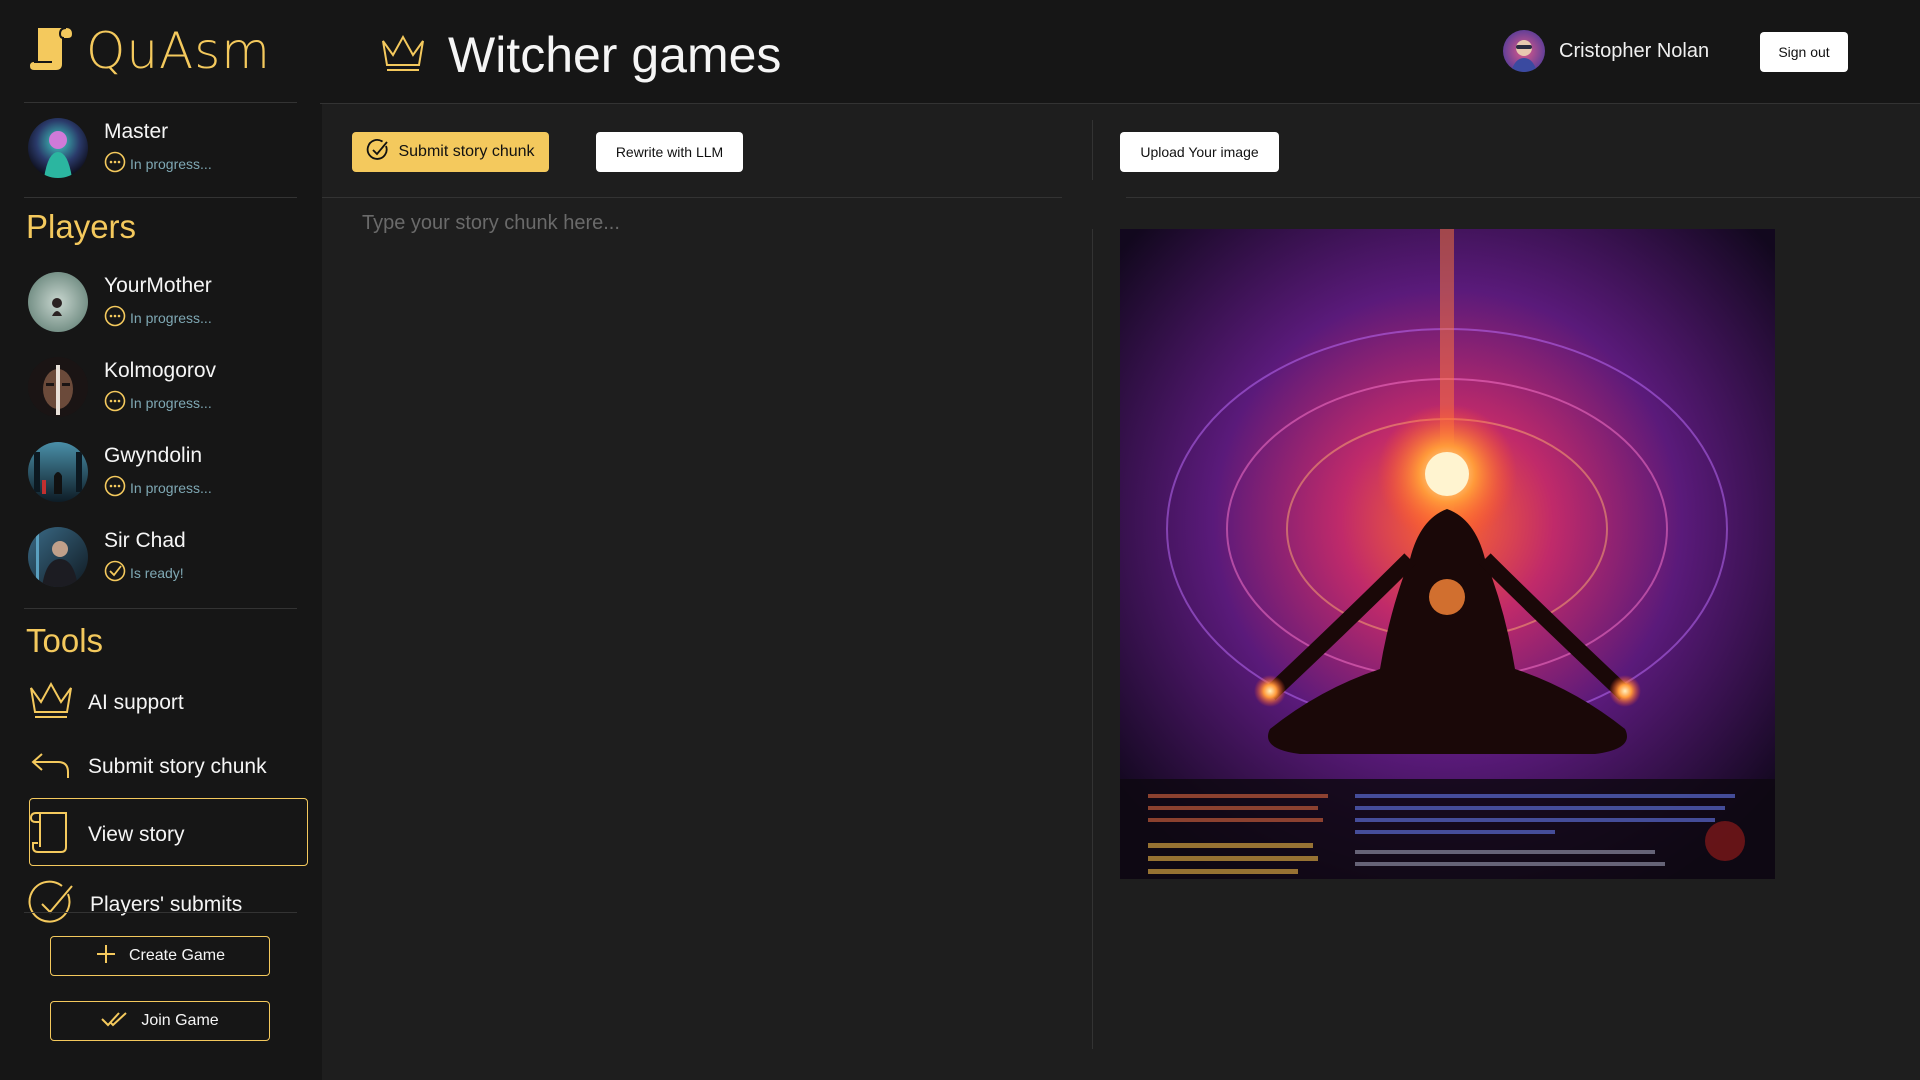 The image size is (1920, 1080). What do you see at coordinates (1634, 50) in the screenshot?
I see `user-name: Cristopher Nolan` at bounding box center [1634, 50].